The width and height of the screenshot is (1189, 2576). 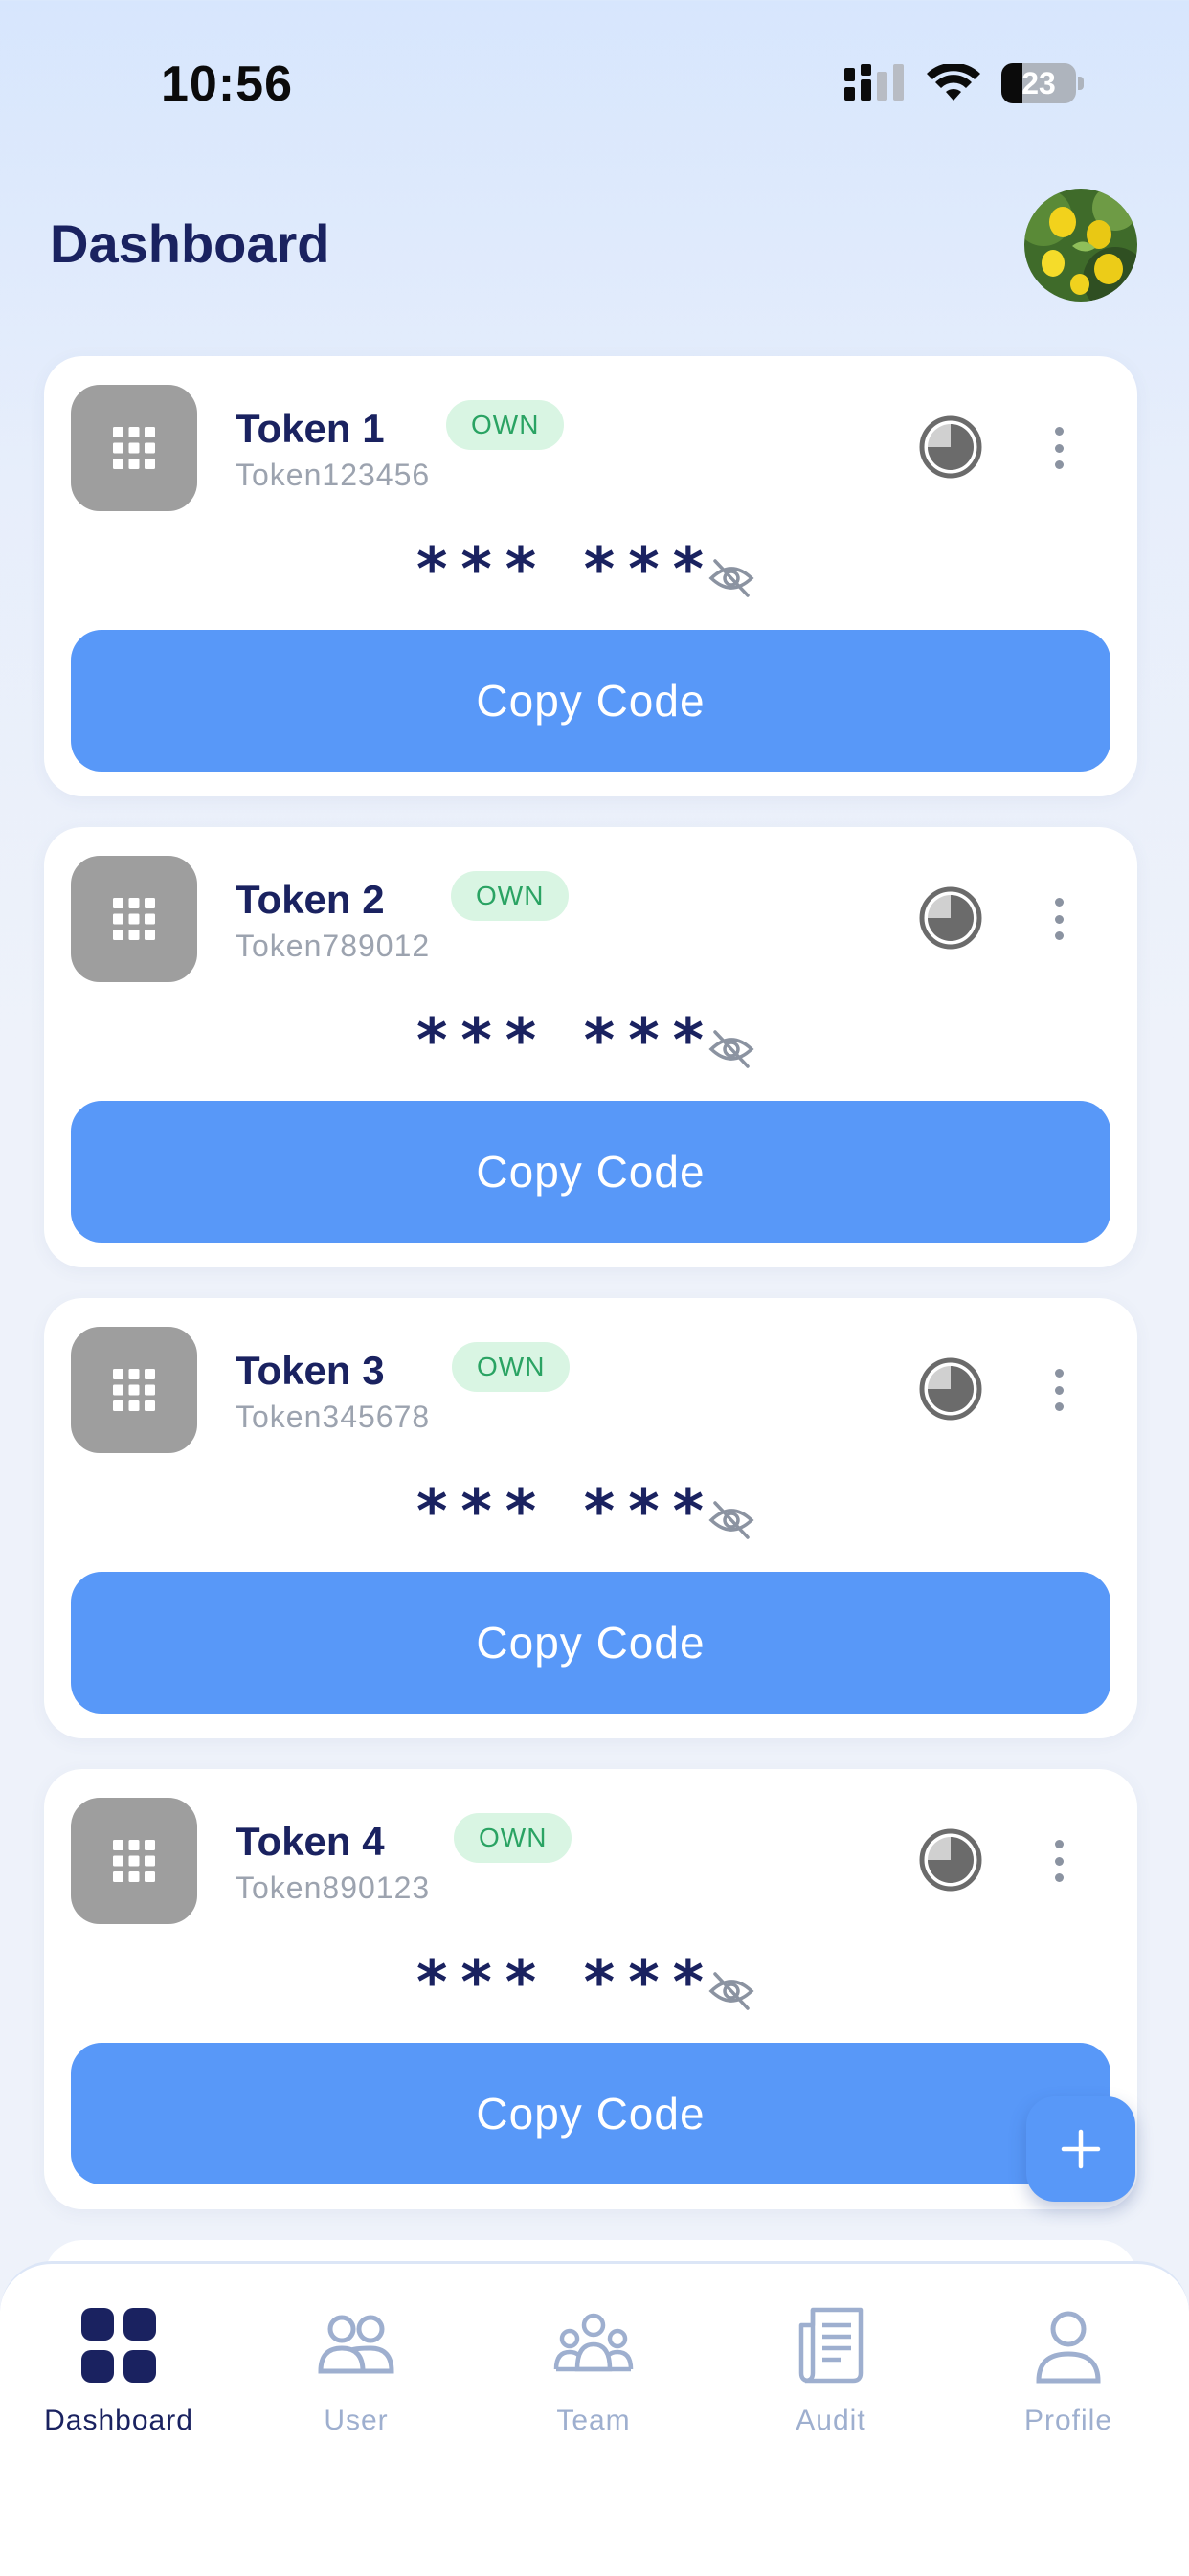 I want to click on nav-team: Team, so click(x=593, y=2369).